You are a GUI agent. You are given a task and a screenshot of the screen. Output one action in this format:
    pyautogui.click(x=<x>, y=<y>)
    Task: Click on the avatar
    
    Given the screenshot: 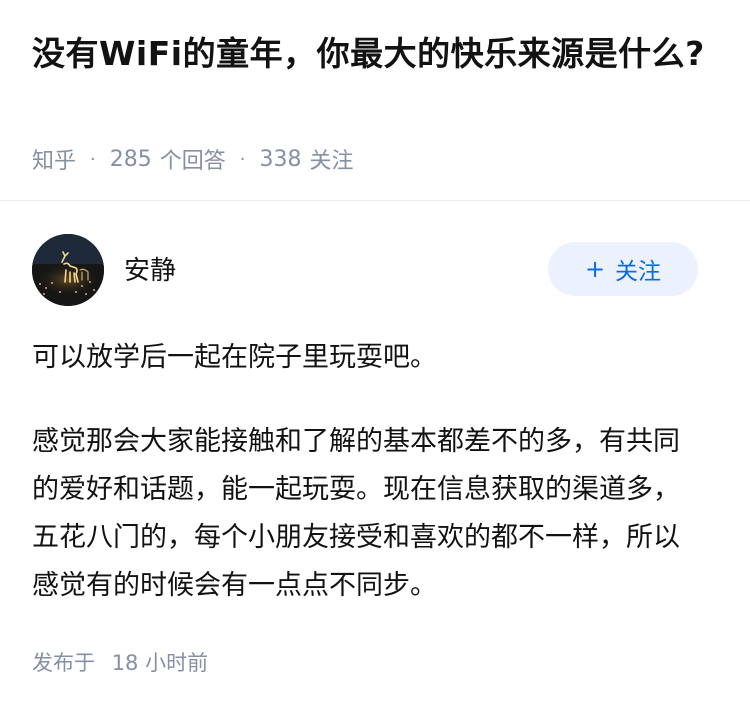 What is the action you would take?
    pyautogui.click(x=68, y=270)
    